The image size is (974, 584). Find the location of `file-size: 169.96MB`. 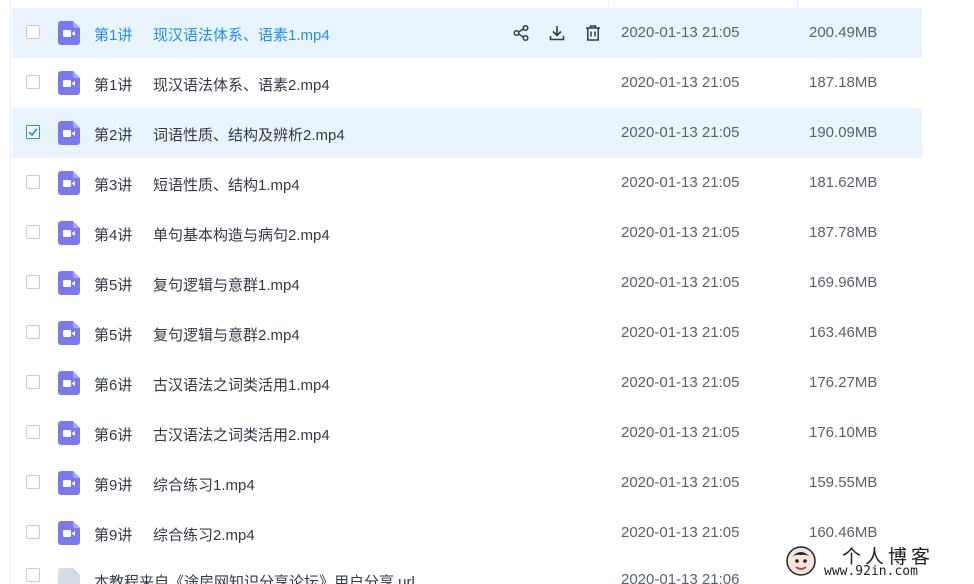

file-size: 169.96MB is located at coordinates (843, 282).